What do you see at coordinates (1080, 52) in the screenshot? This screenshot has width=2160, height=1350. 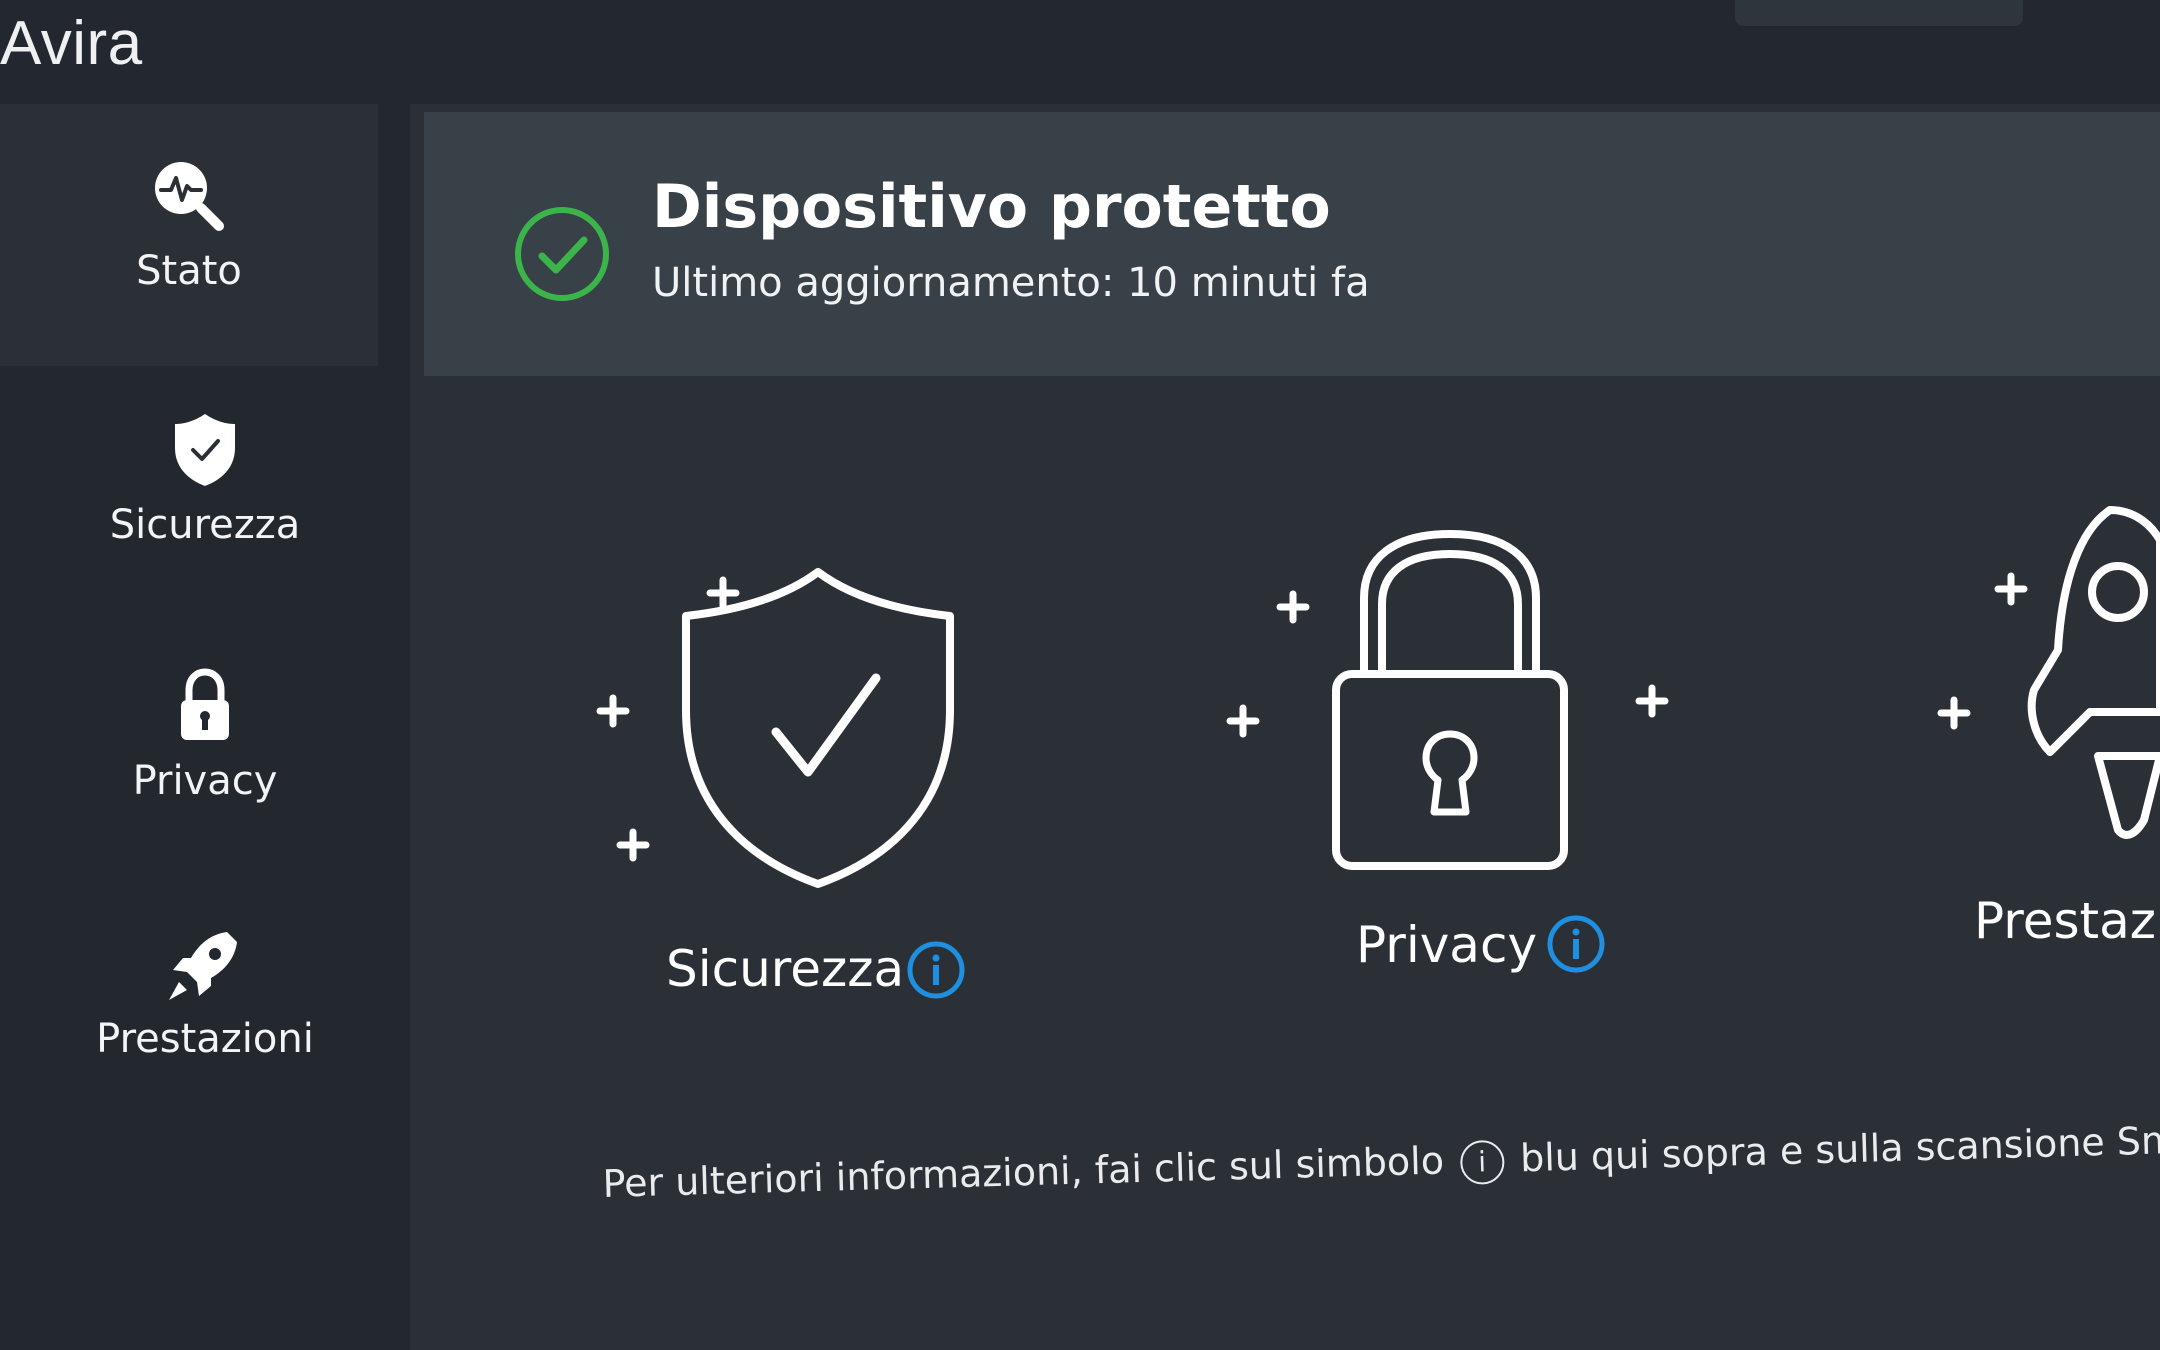 I see `title-bar: Avira` at bounding box center [1080, 52].